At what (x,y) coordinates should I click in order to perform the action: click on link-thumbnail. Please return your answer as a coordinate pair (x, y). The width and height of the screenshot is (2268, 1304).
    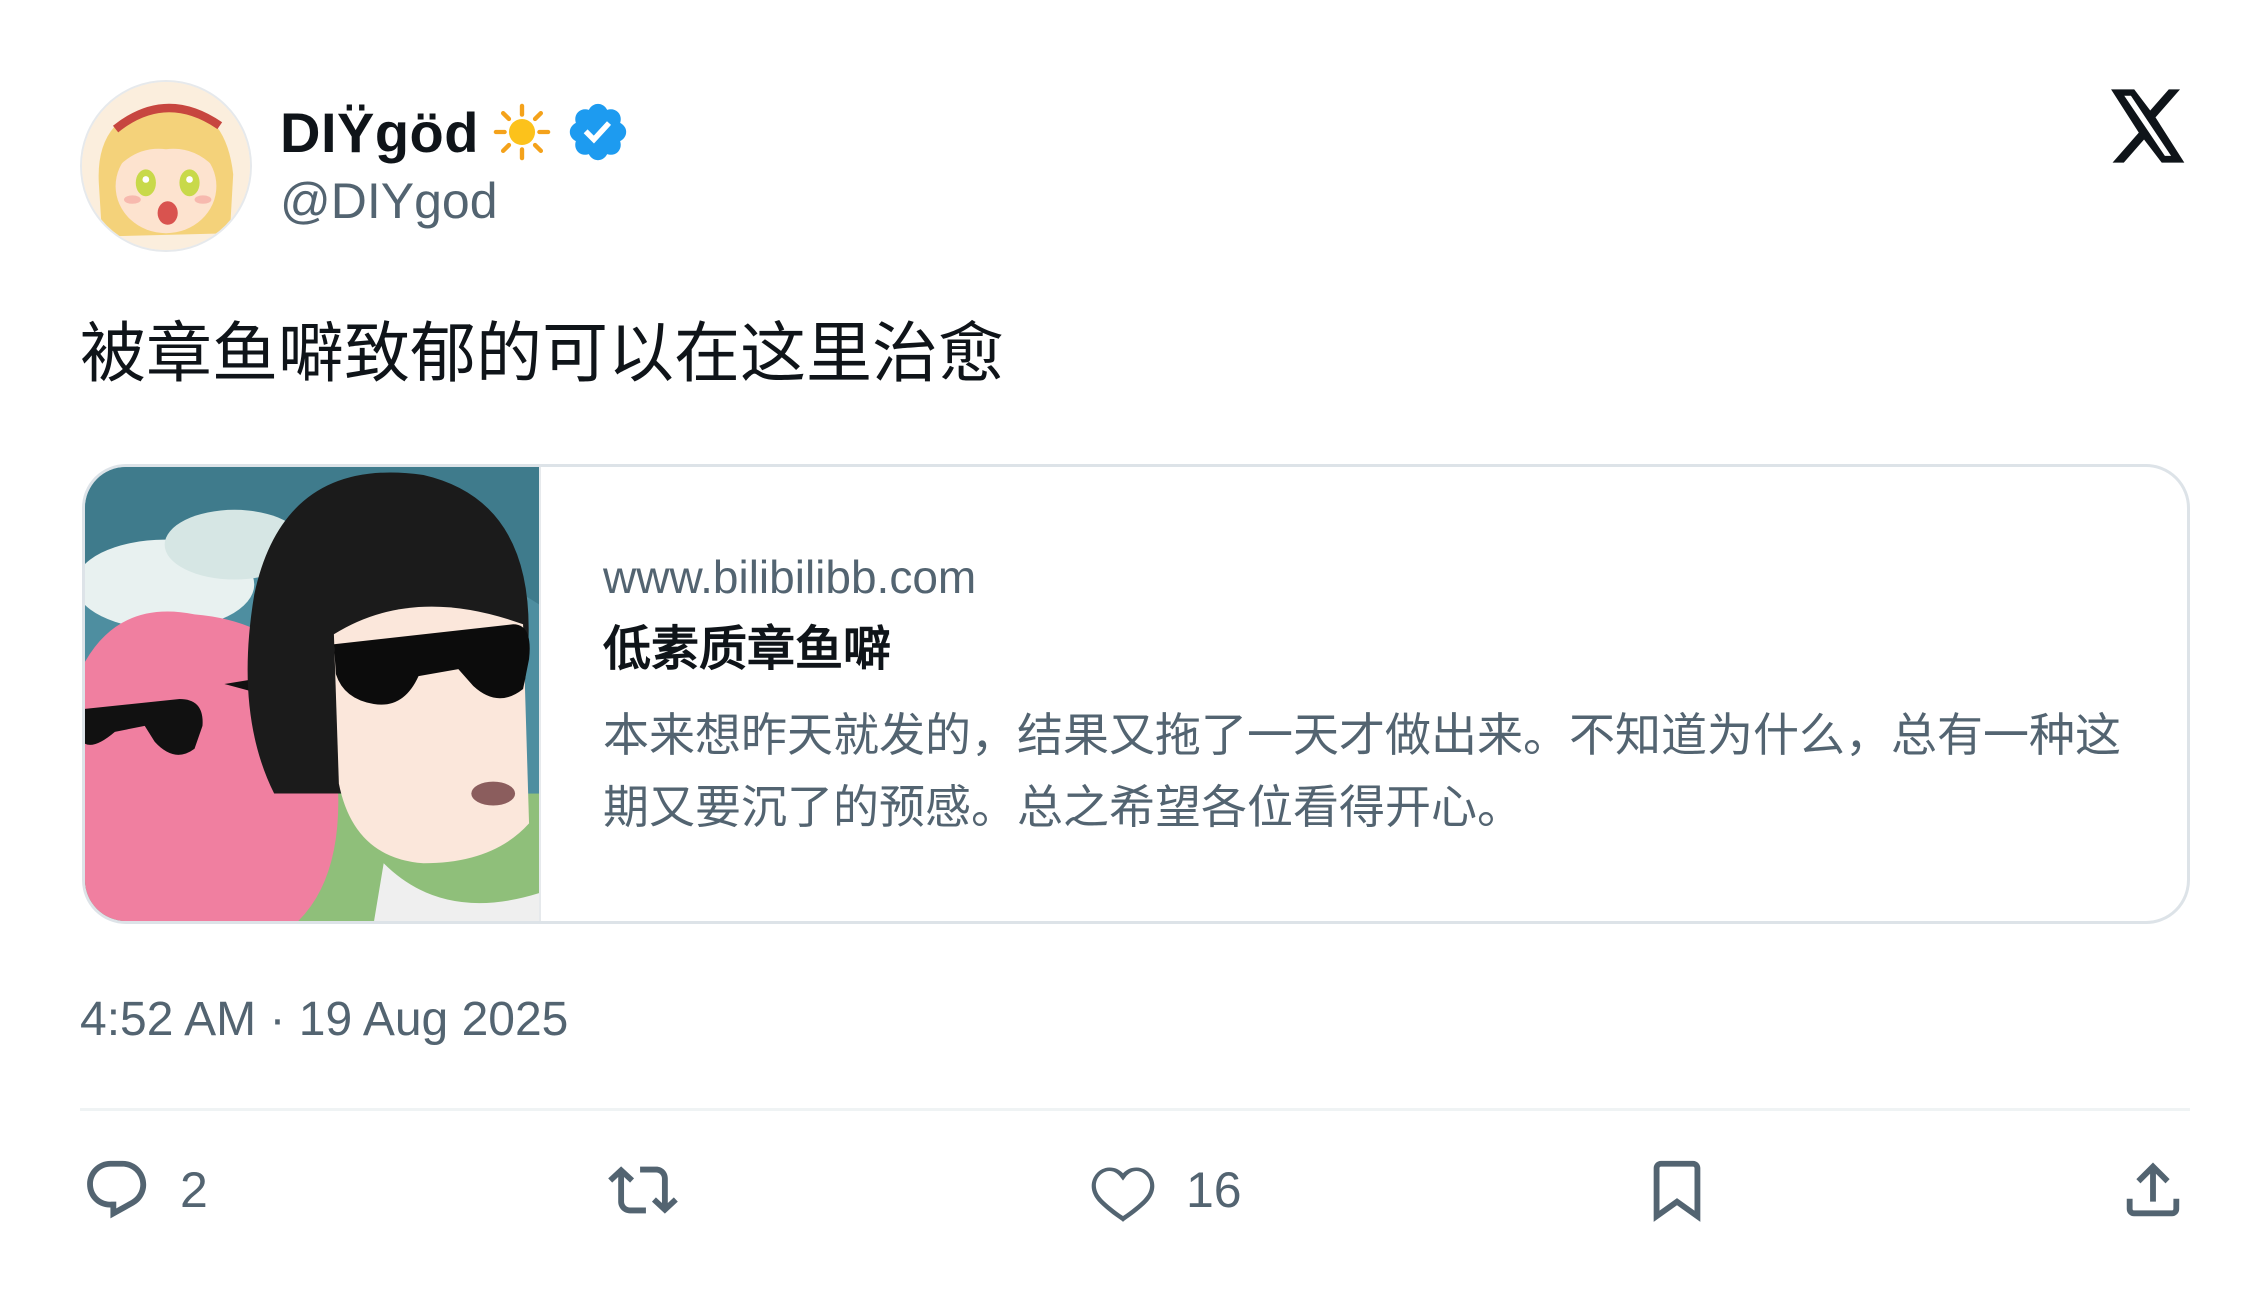
    Looking at the image, I should click on (313, 694).